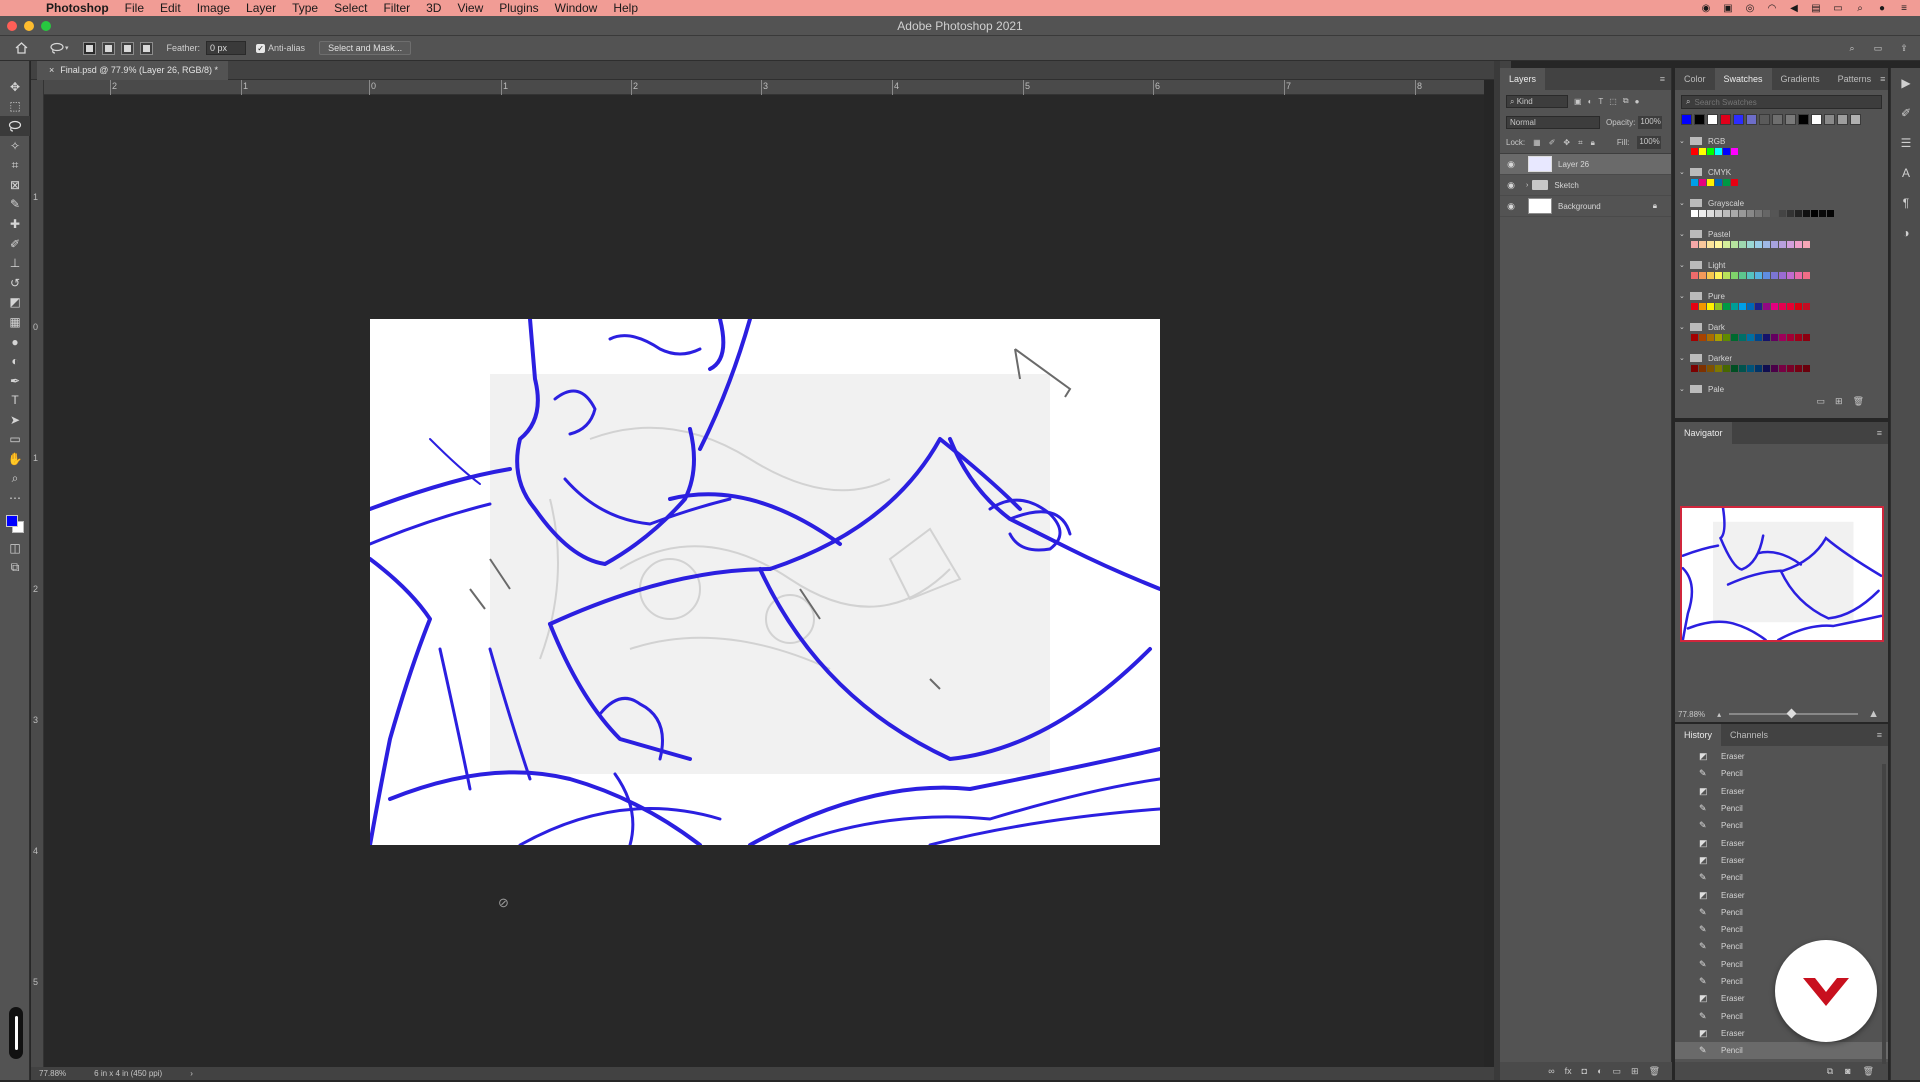  I want to click on adjustments-icon: ◑, so click(1905, 233).